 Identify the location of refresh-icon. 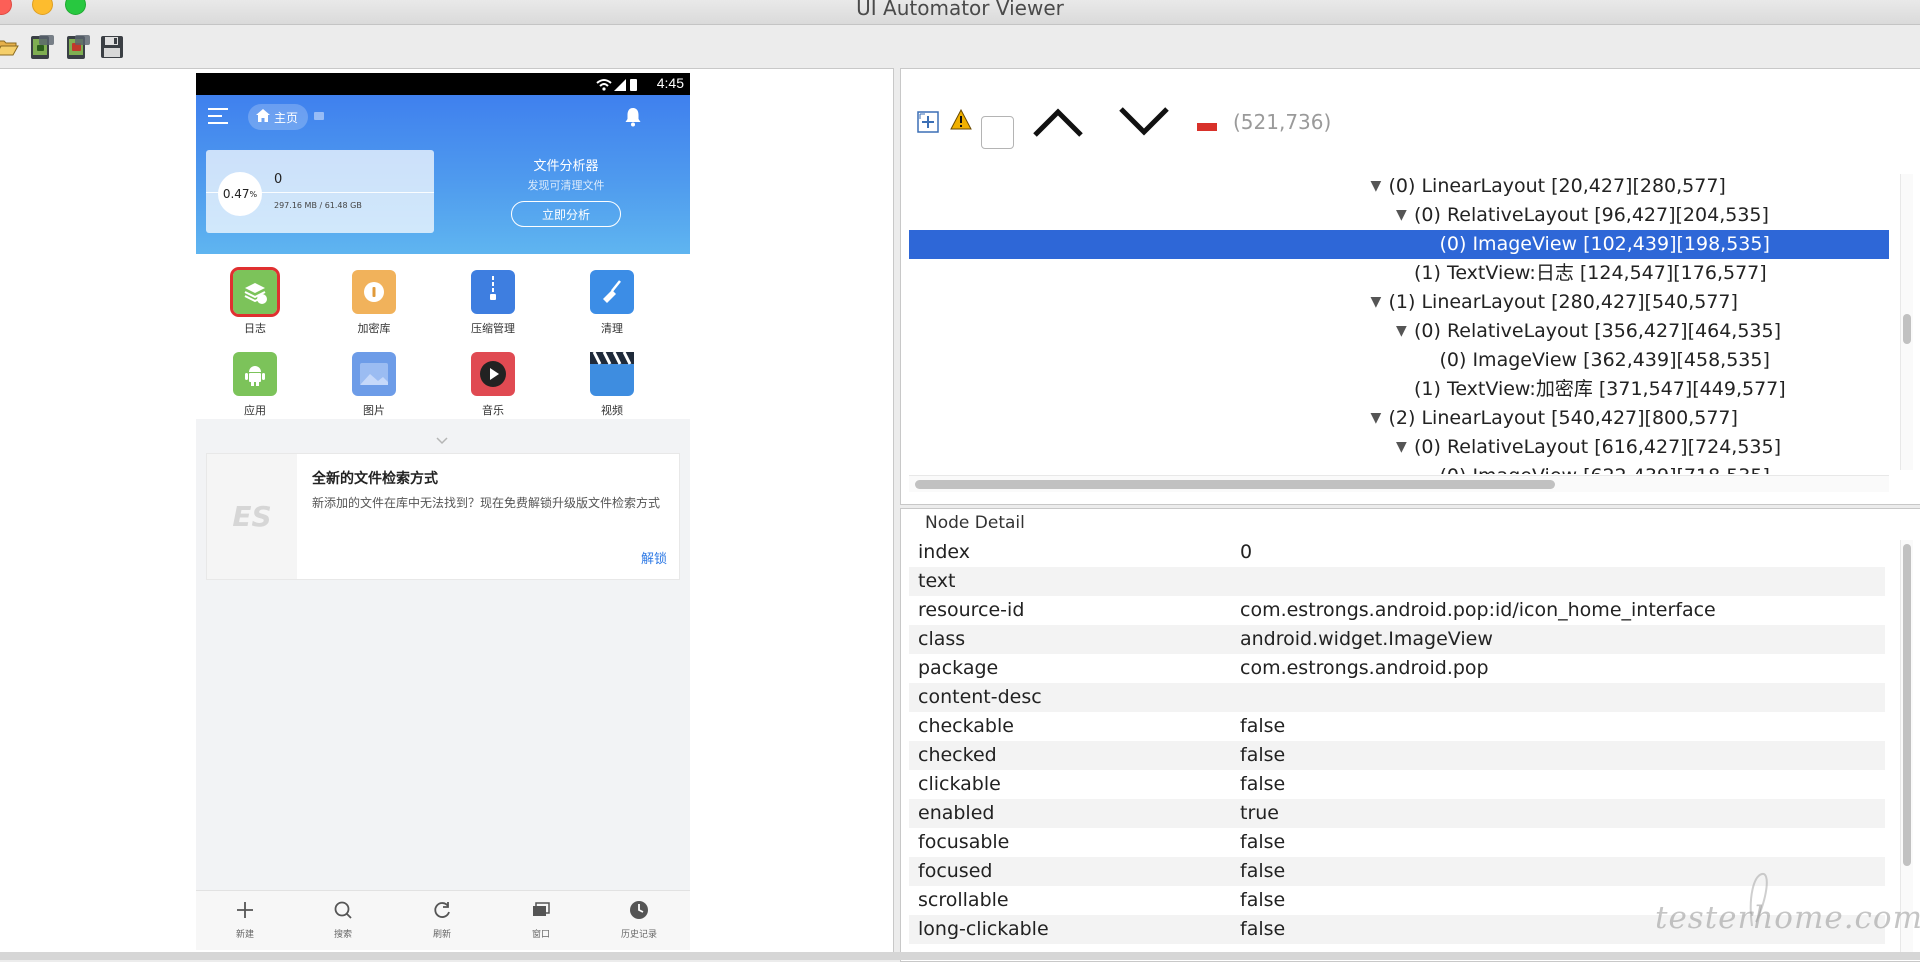
(442, 913).